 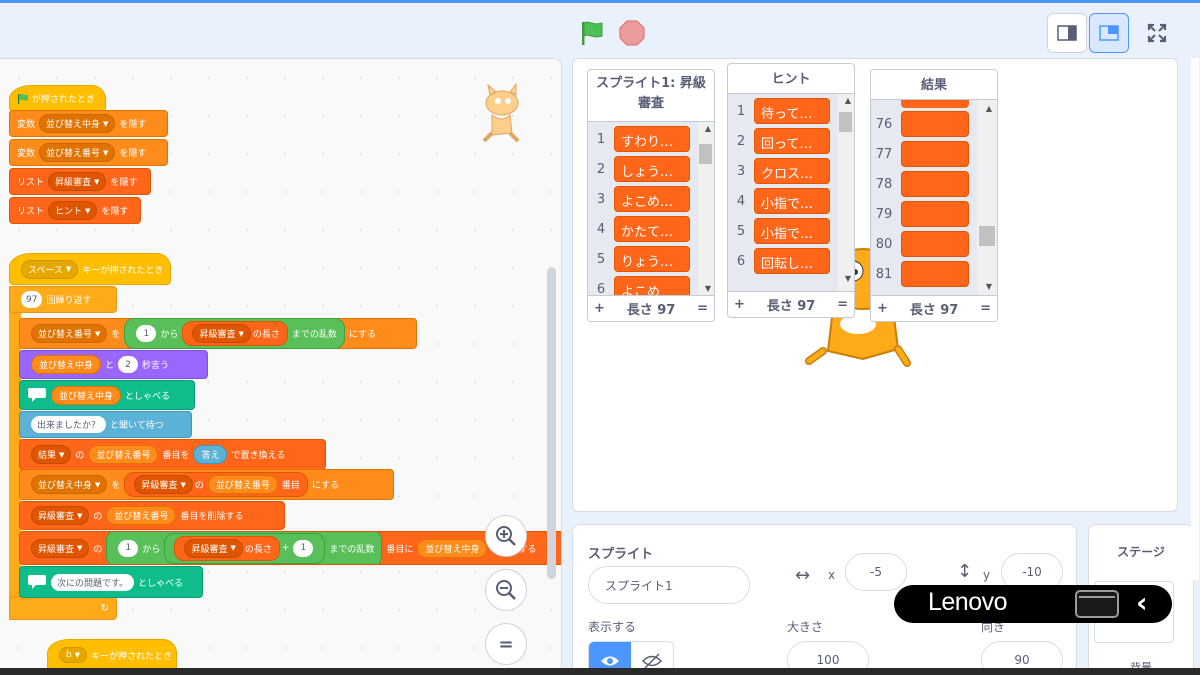 What do you see at coordinates (876, 572) in the screenshot?
I see `x-input: -5` at bounding box center [876, 572].